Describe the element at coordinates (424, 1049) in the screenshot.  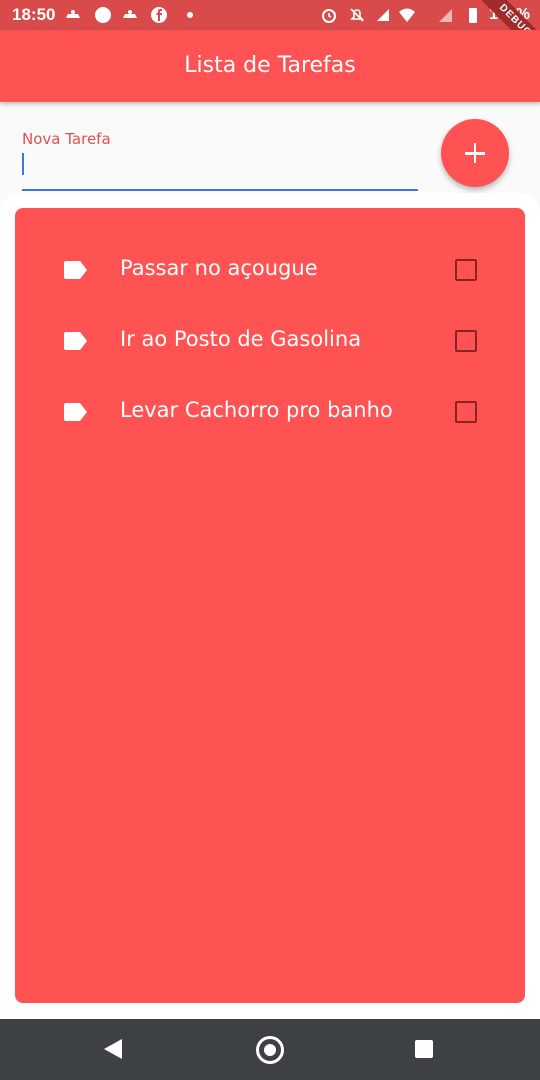
I see `recents-icon` at that location.